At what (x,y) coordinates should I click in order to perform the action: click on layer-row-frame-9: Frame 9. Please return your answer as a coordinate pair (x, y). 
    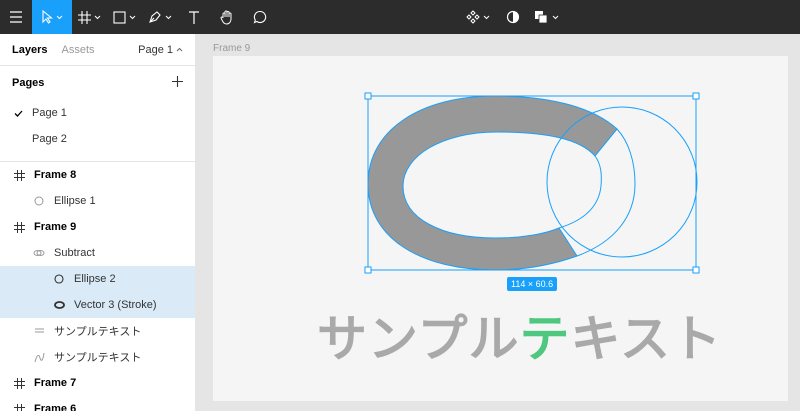
    Looking at the image, I should click on (97, 227).